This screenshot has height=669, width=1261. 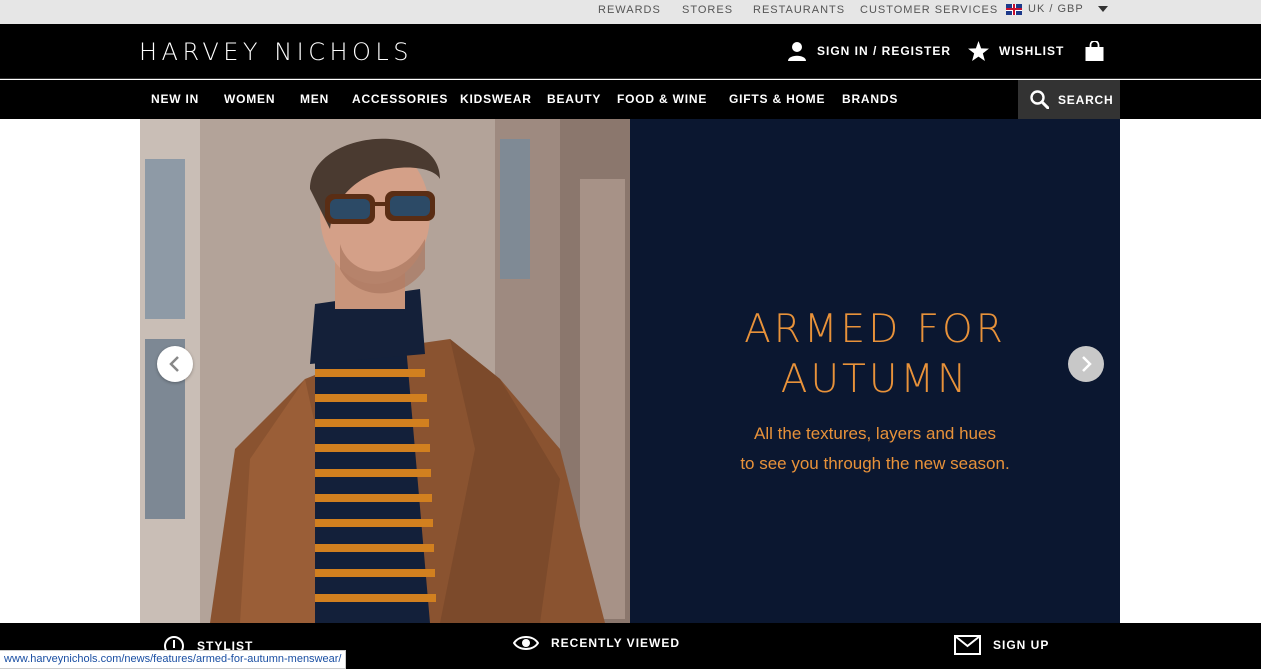 What do you see at coordinates (1014, 9) in the screenshot?
I see `uk-flag-icon` at bounding box center [1014, 9].